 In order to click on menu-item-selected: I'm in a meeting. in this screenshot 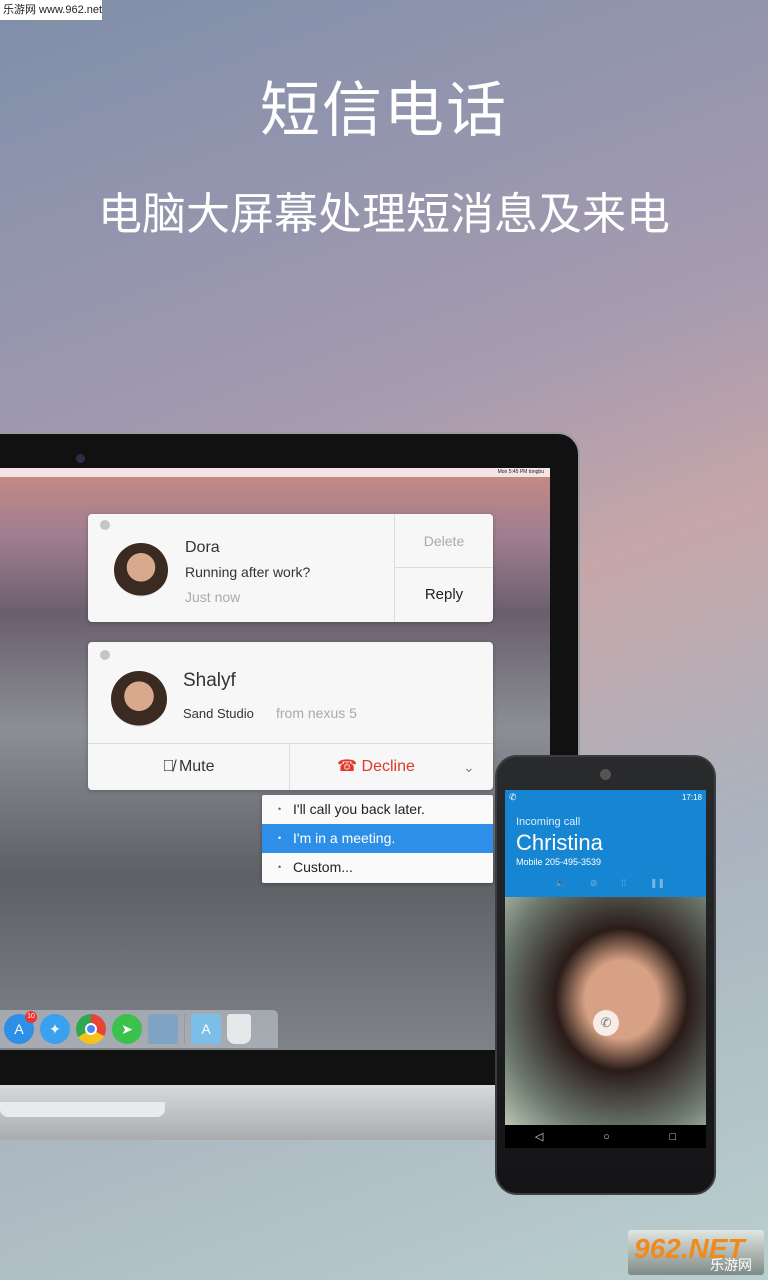, I will do `click(377, 838)`.